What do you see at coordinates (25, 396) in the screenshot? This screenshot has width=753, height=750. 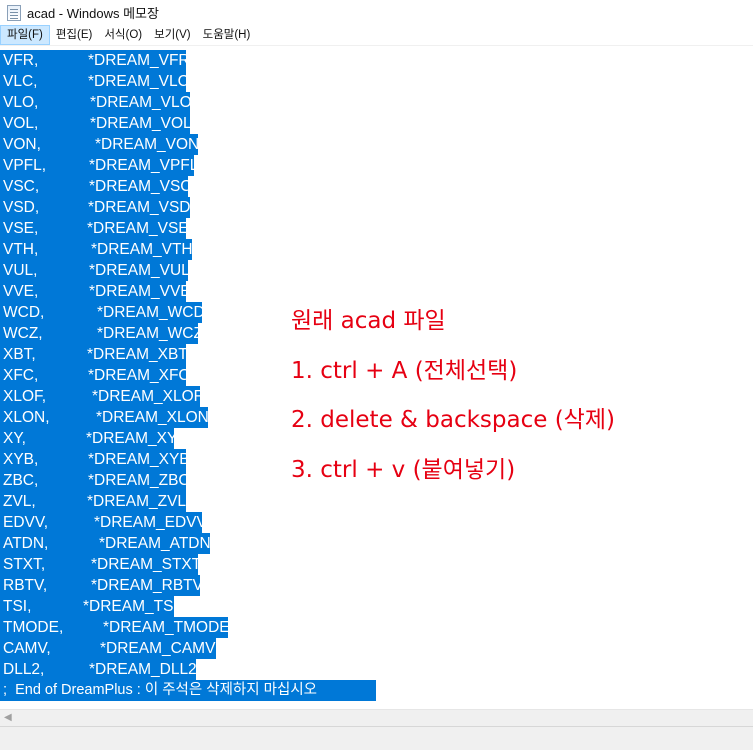 I see `alias-text: XLOF,` at bounding box center [25, 396].